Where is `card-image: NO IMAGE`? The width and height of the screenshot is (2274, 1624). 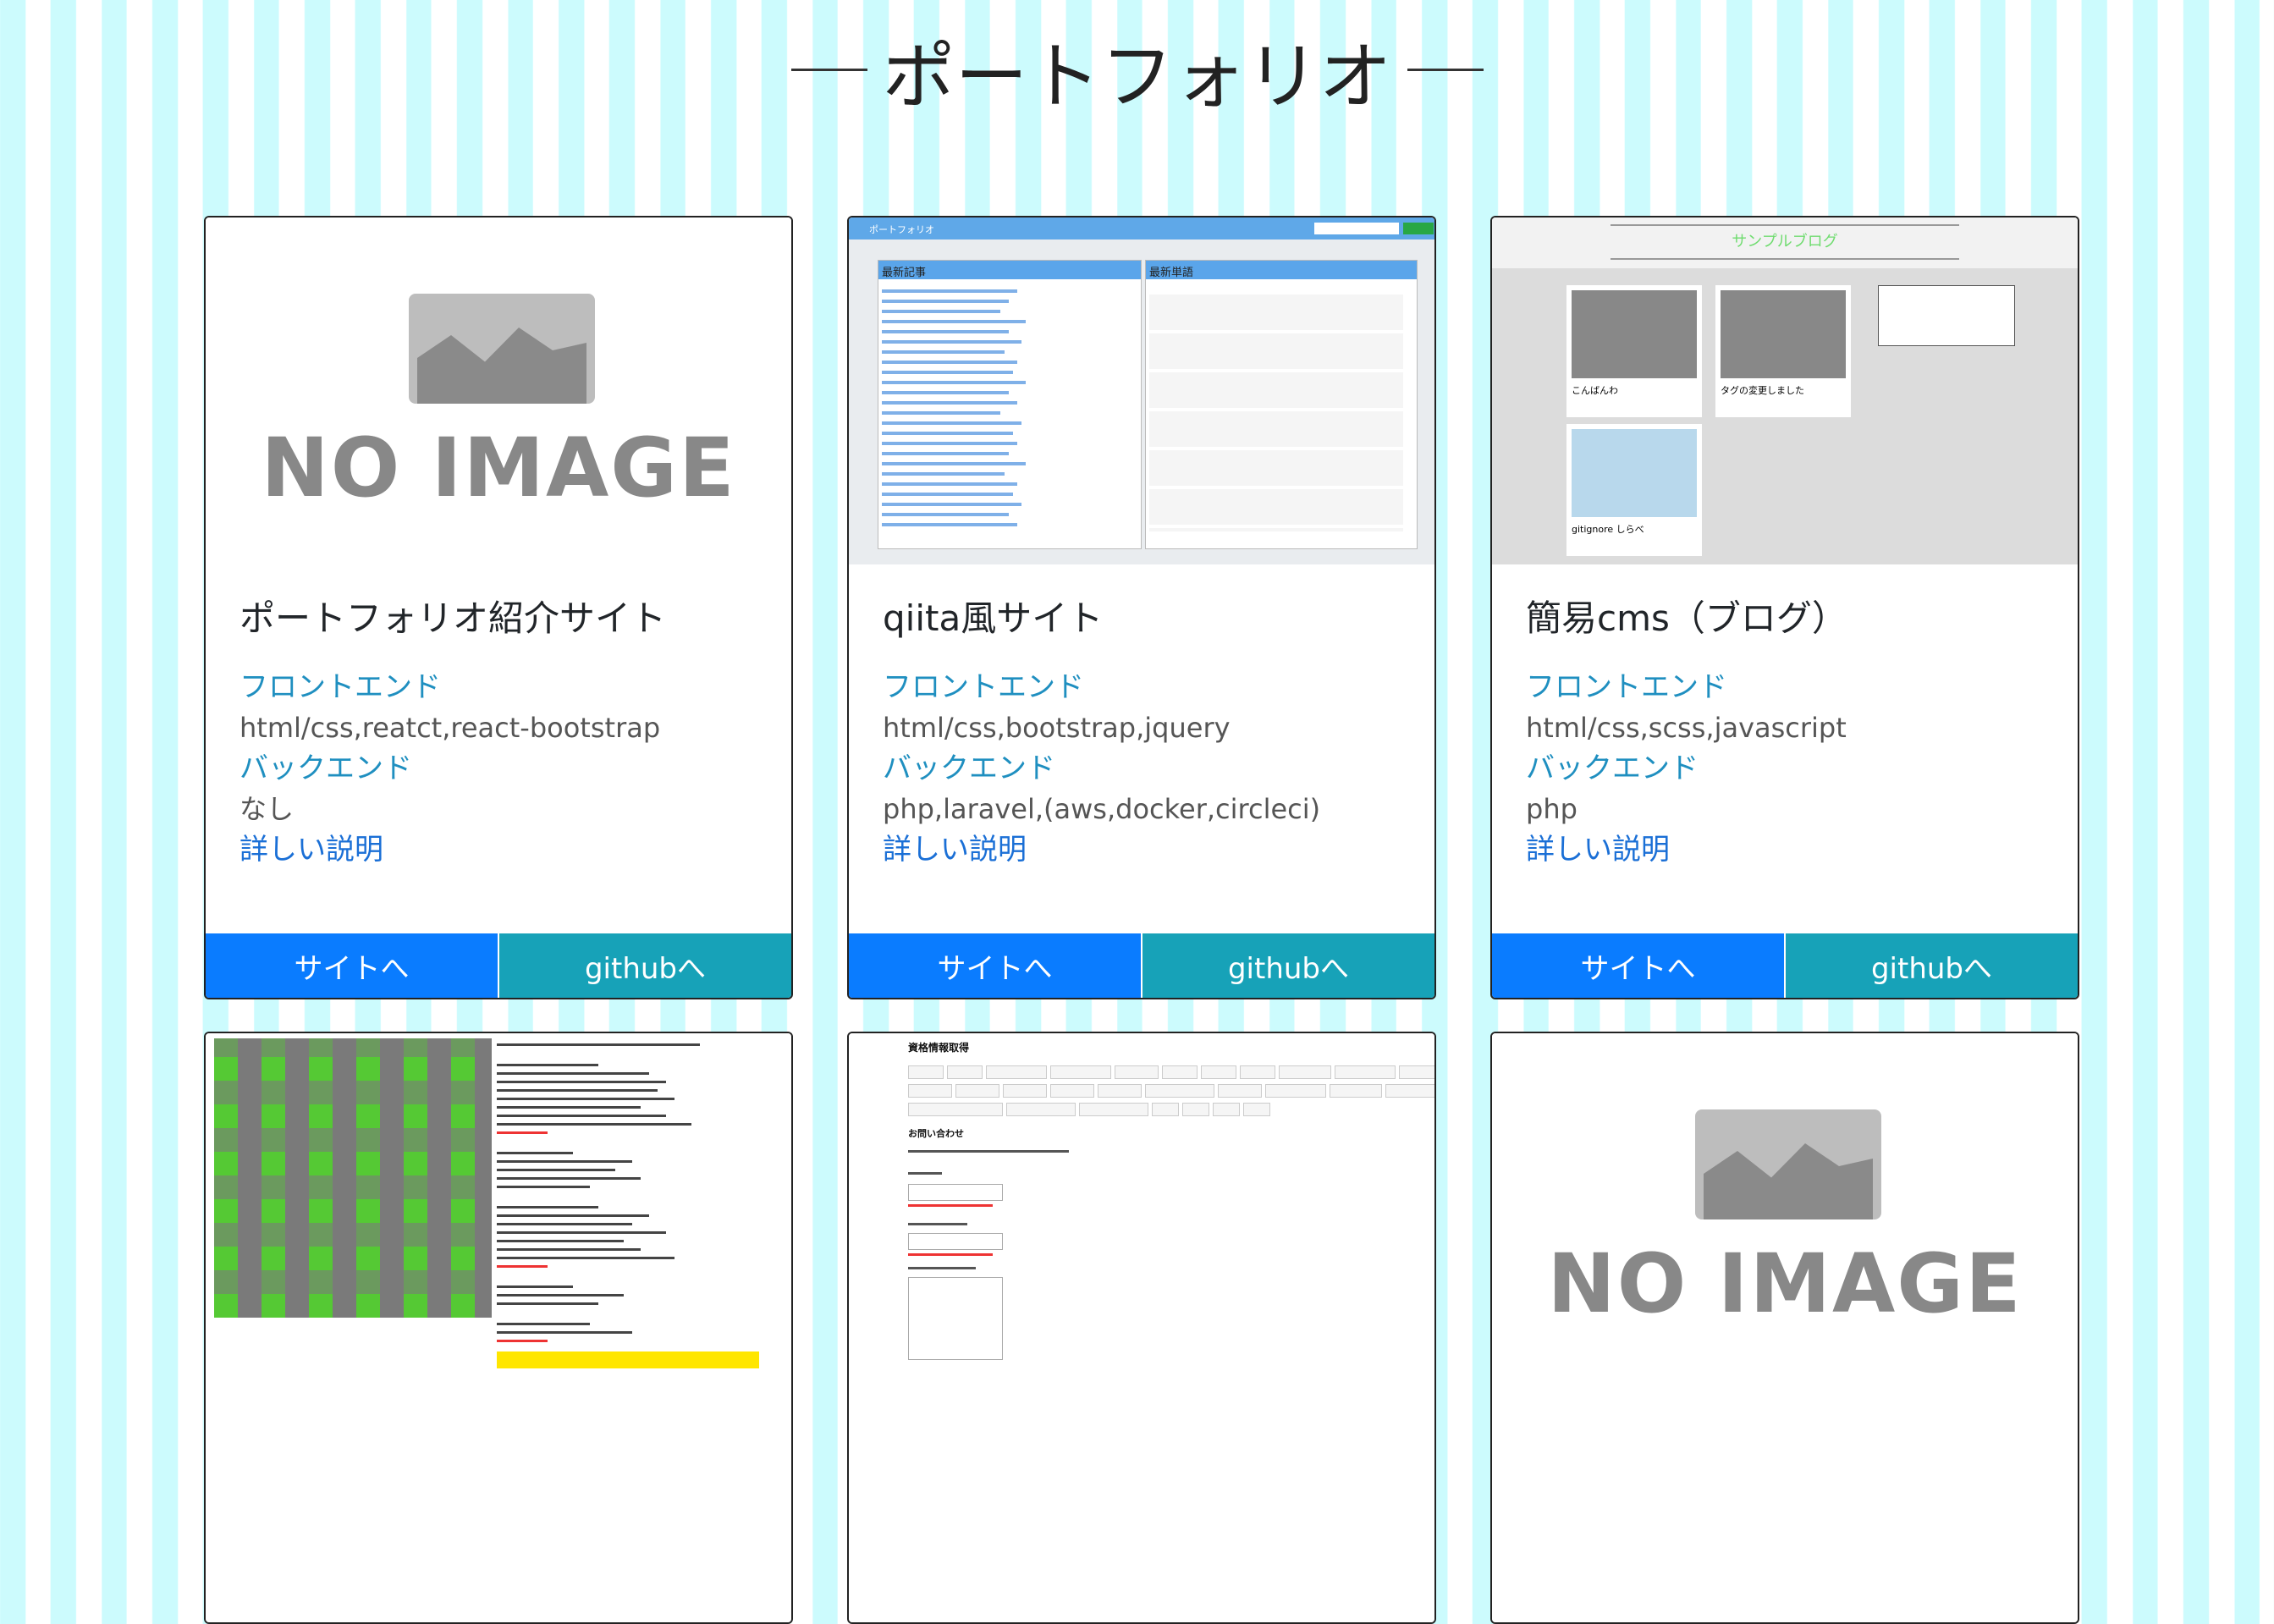 card-image: NO IMAGE is located at coordinates (498, 390).